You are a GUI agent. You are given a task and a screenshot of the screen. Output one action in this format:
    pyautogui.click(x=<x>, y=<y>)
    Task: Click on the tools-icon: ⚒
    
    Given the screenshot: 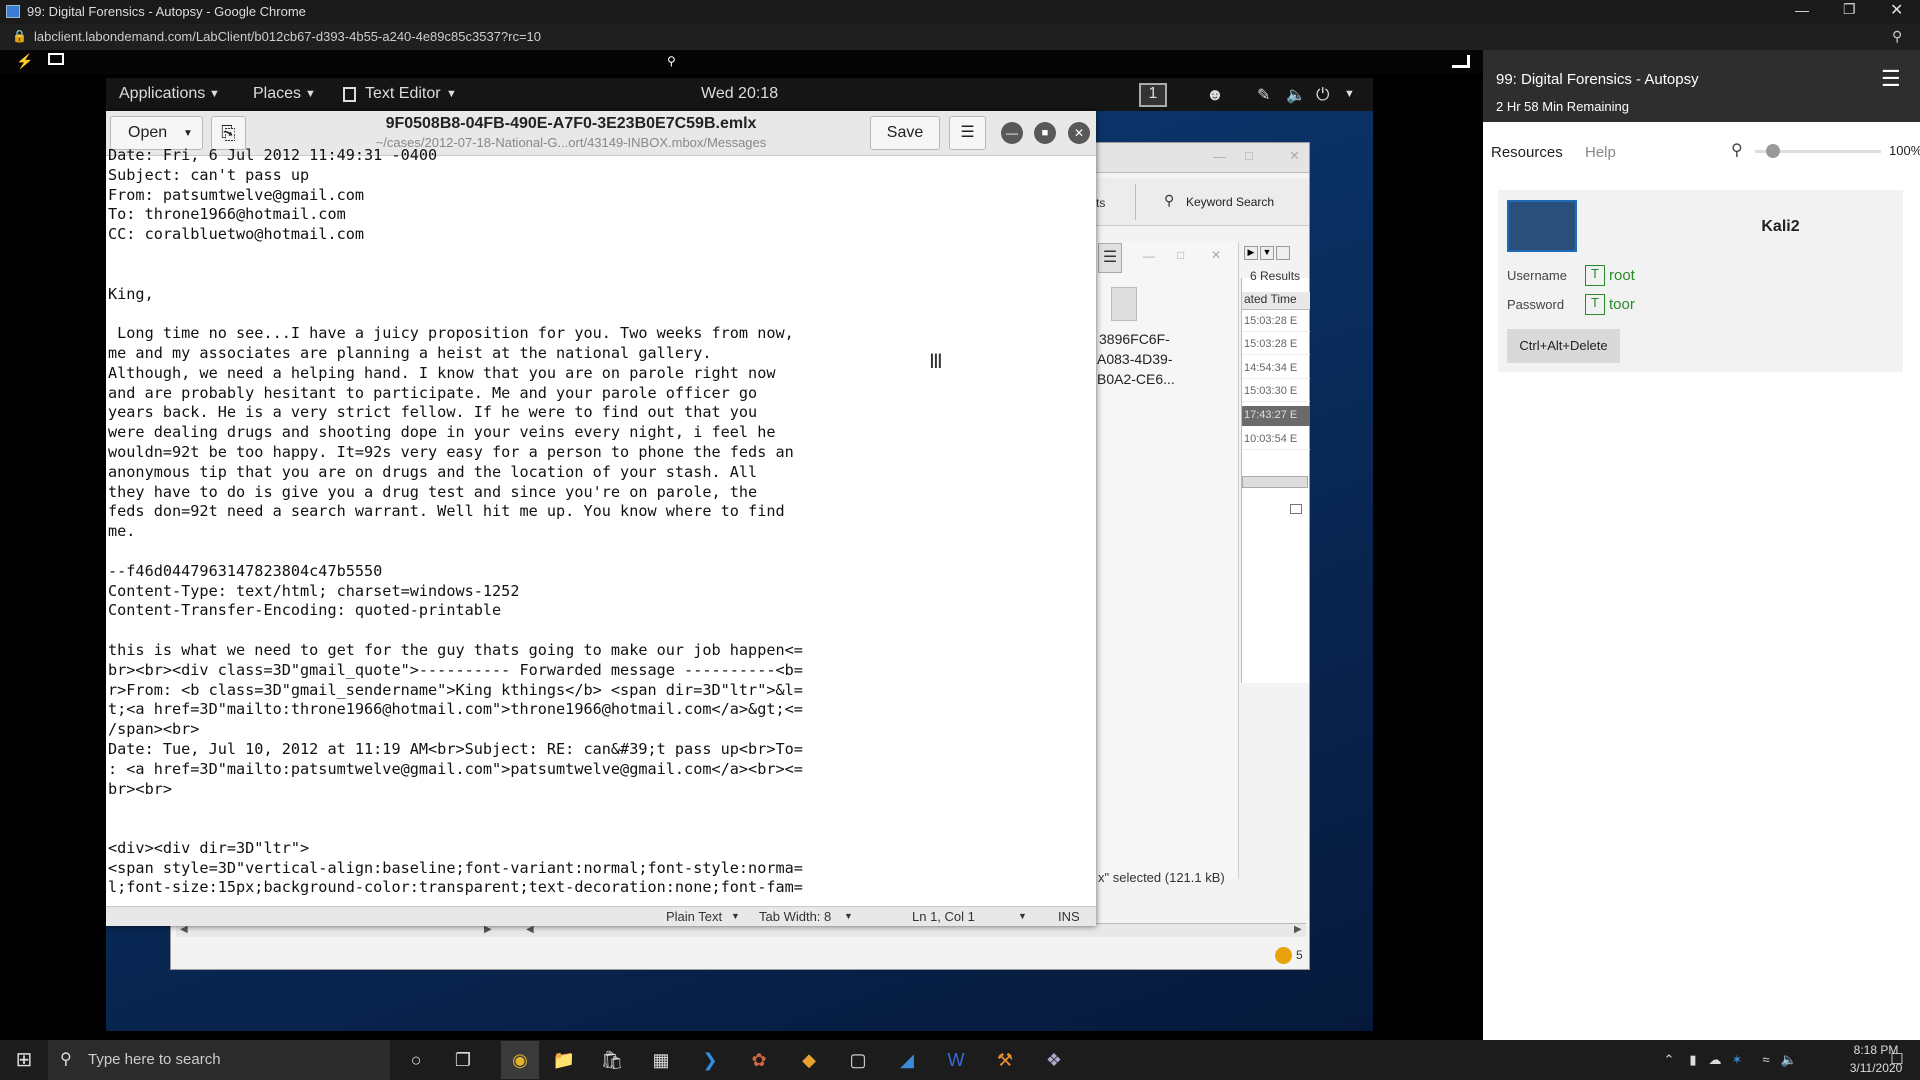 What is the action you would take?
    pyautogui.click(x=1005, y=1060)
    